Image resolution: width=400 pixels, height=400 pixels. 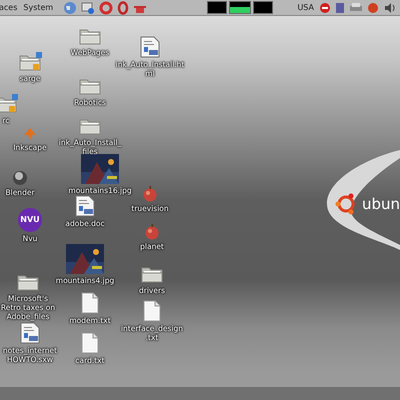 I want to click on keyboard-layout: USA, so click(x=305, y=8).